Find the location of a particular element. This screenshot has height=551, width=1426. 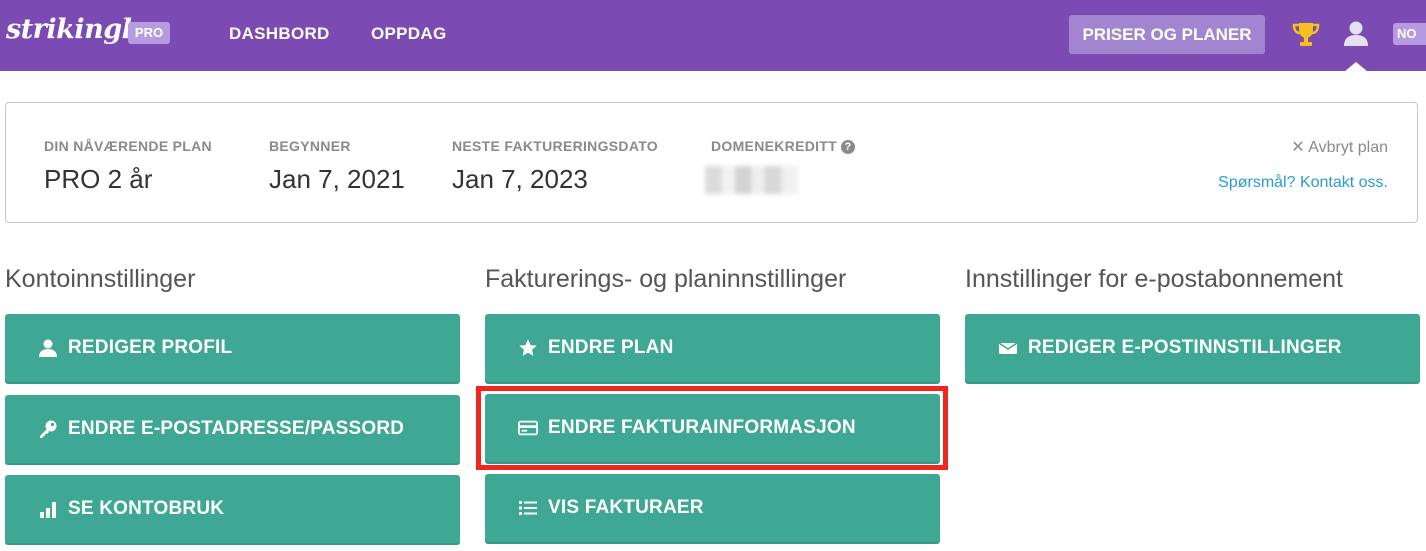

highlight-box is located at coordinates (712, 428).